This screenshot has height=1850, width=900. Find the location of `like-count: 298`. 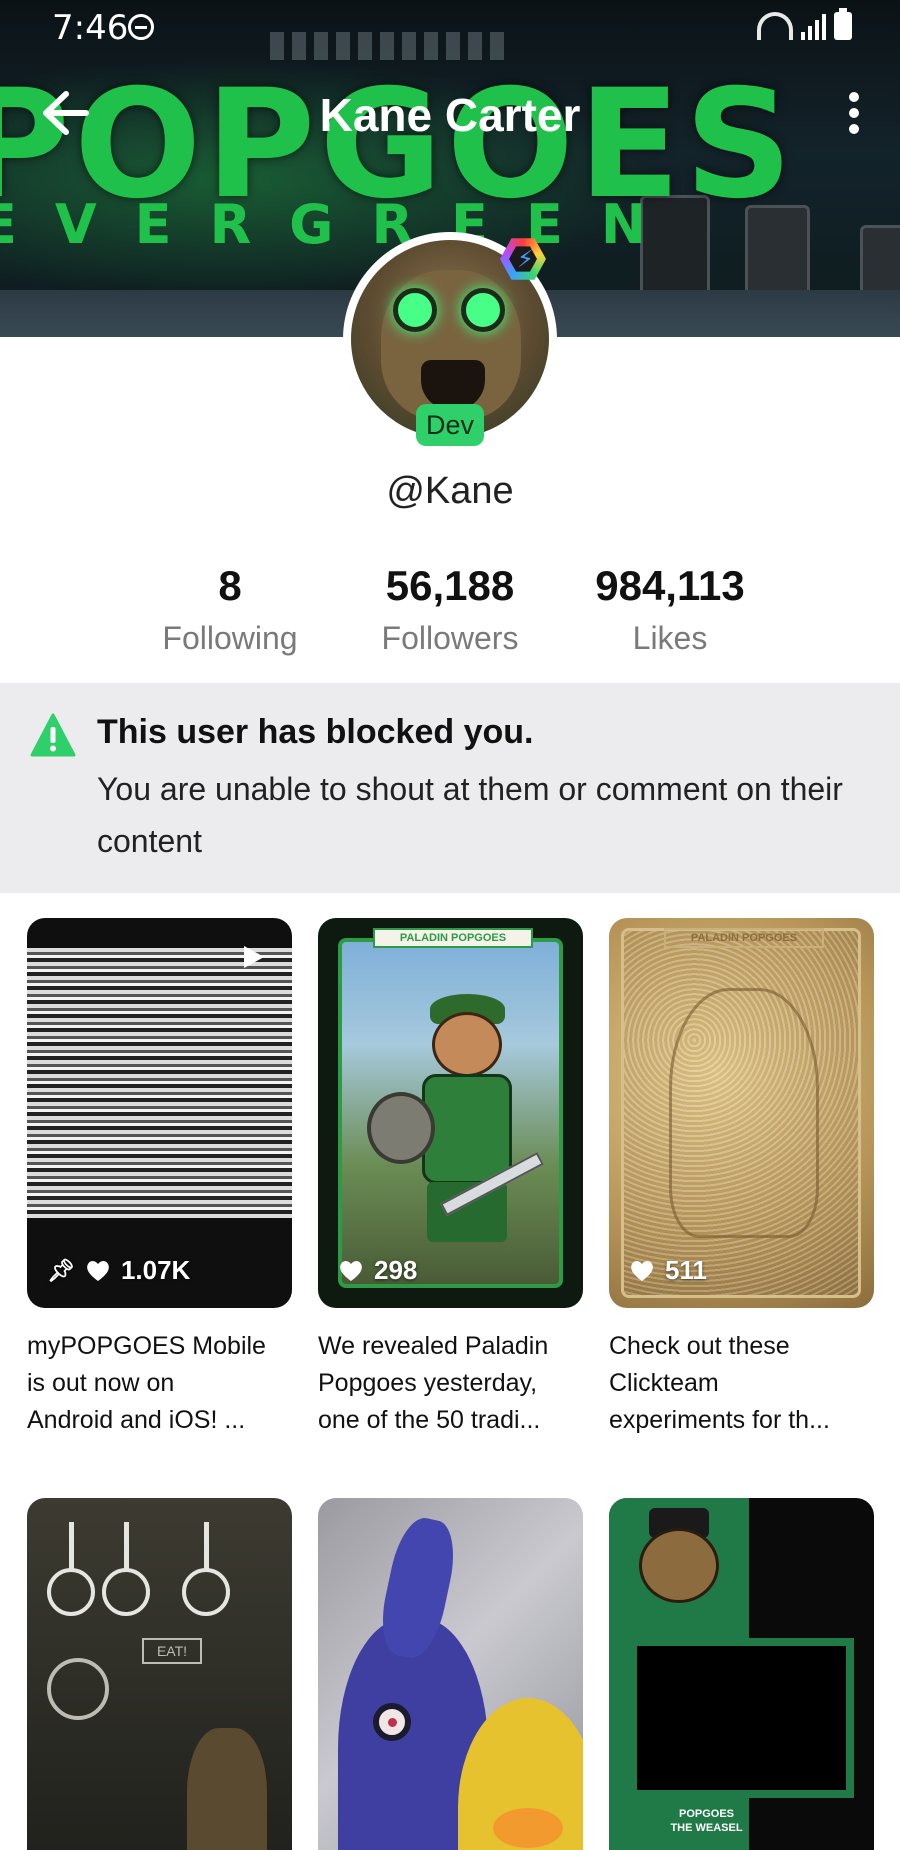

like-count: 298 is located at coordinates (396, 1270).